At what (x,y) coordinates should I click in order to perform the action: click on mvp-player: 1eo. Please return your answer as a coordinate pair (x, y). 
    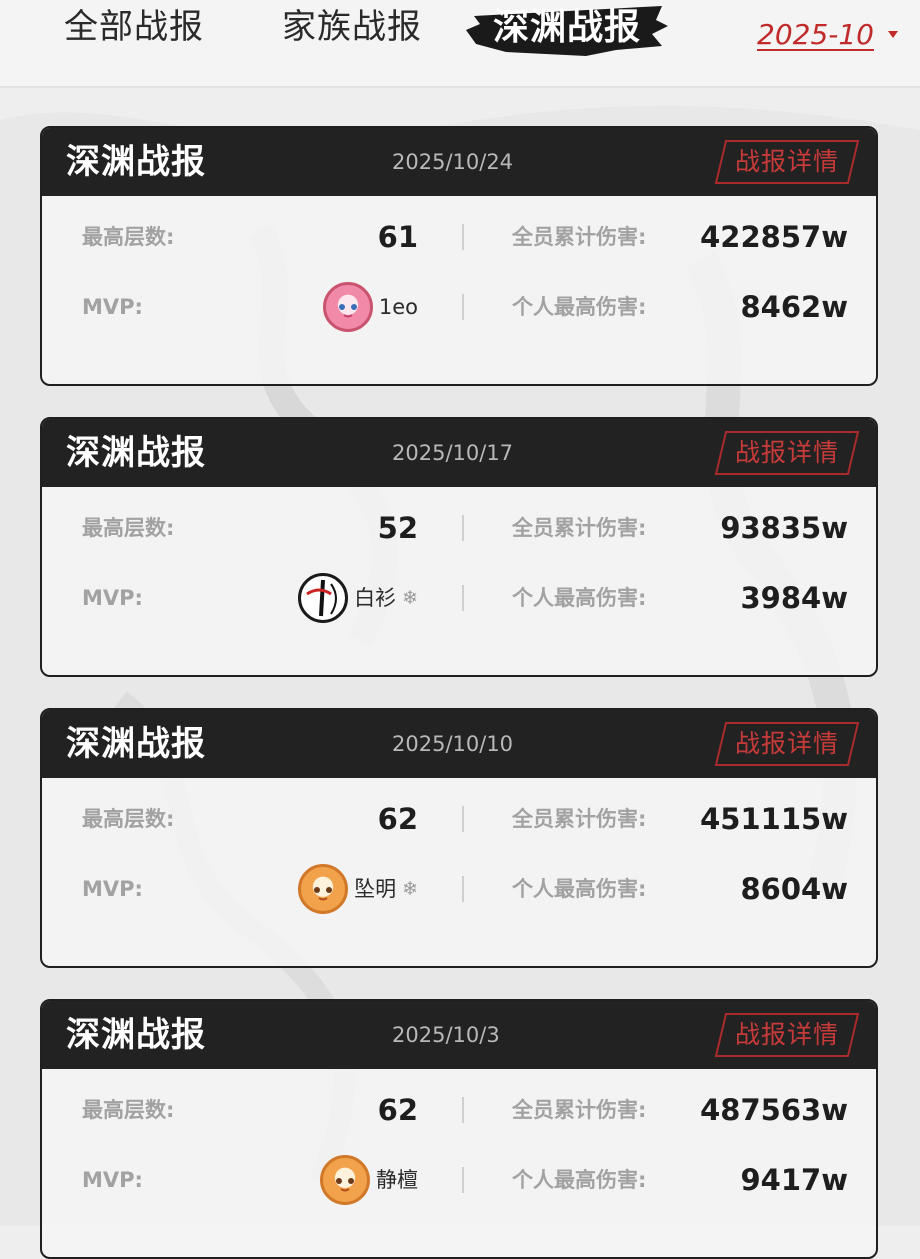
    Looking at the image, I should click on (370, 307).